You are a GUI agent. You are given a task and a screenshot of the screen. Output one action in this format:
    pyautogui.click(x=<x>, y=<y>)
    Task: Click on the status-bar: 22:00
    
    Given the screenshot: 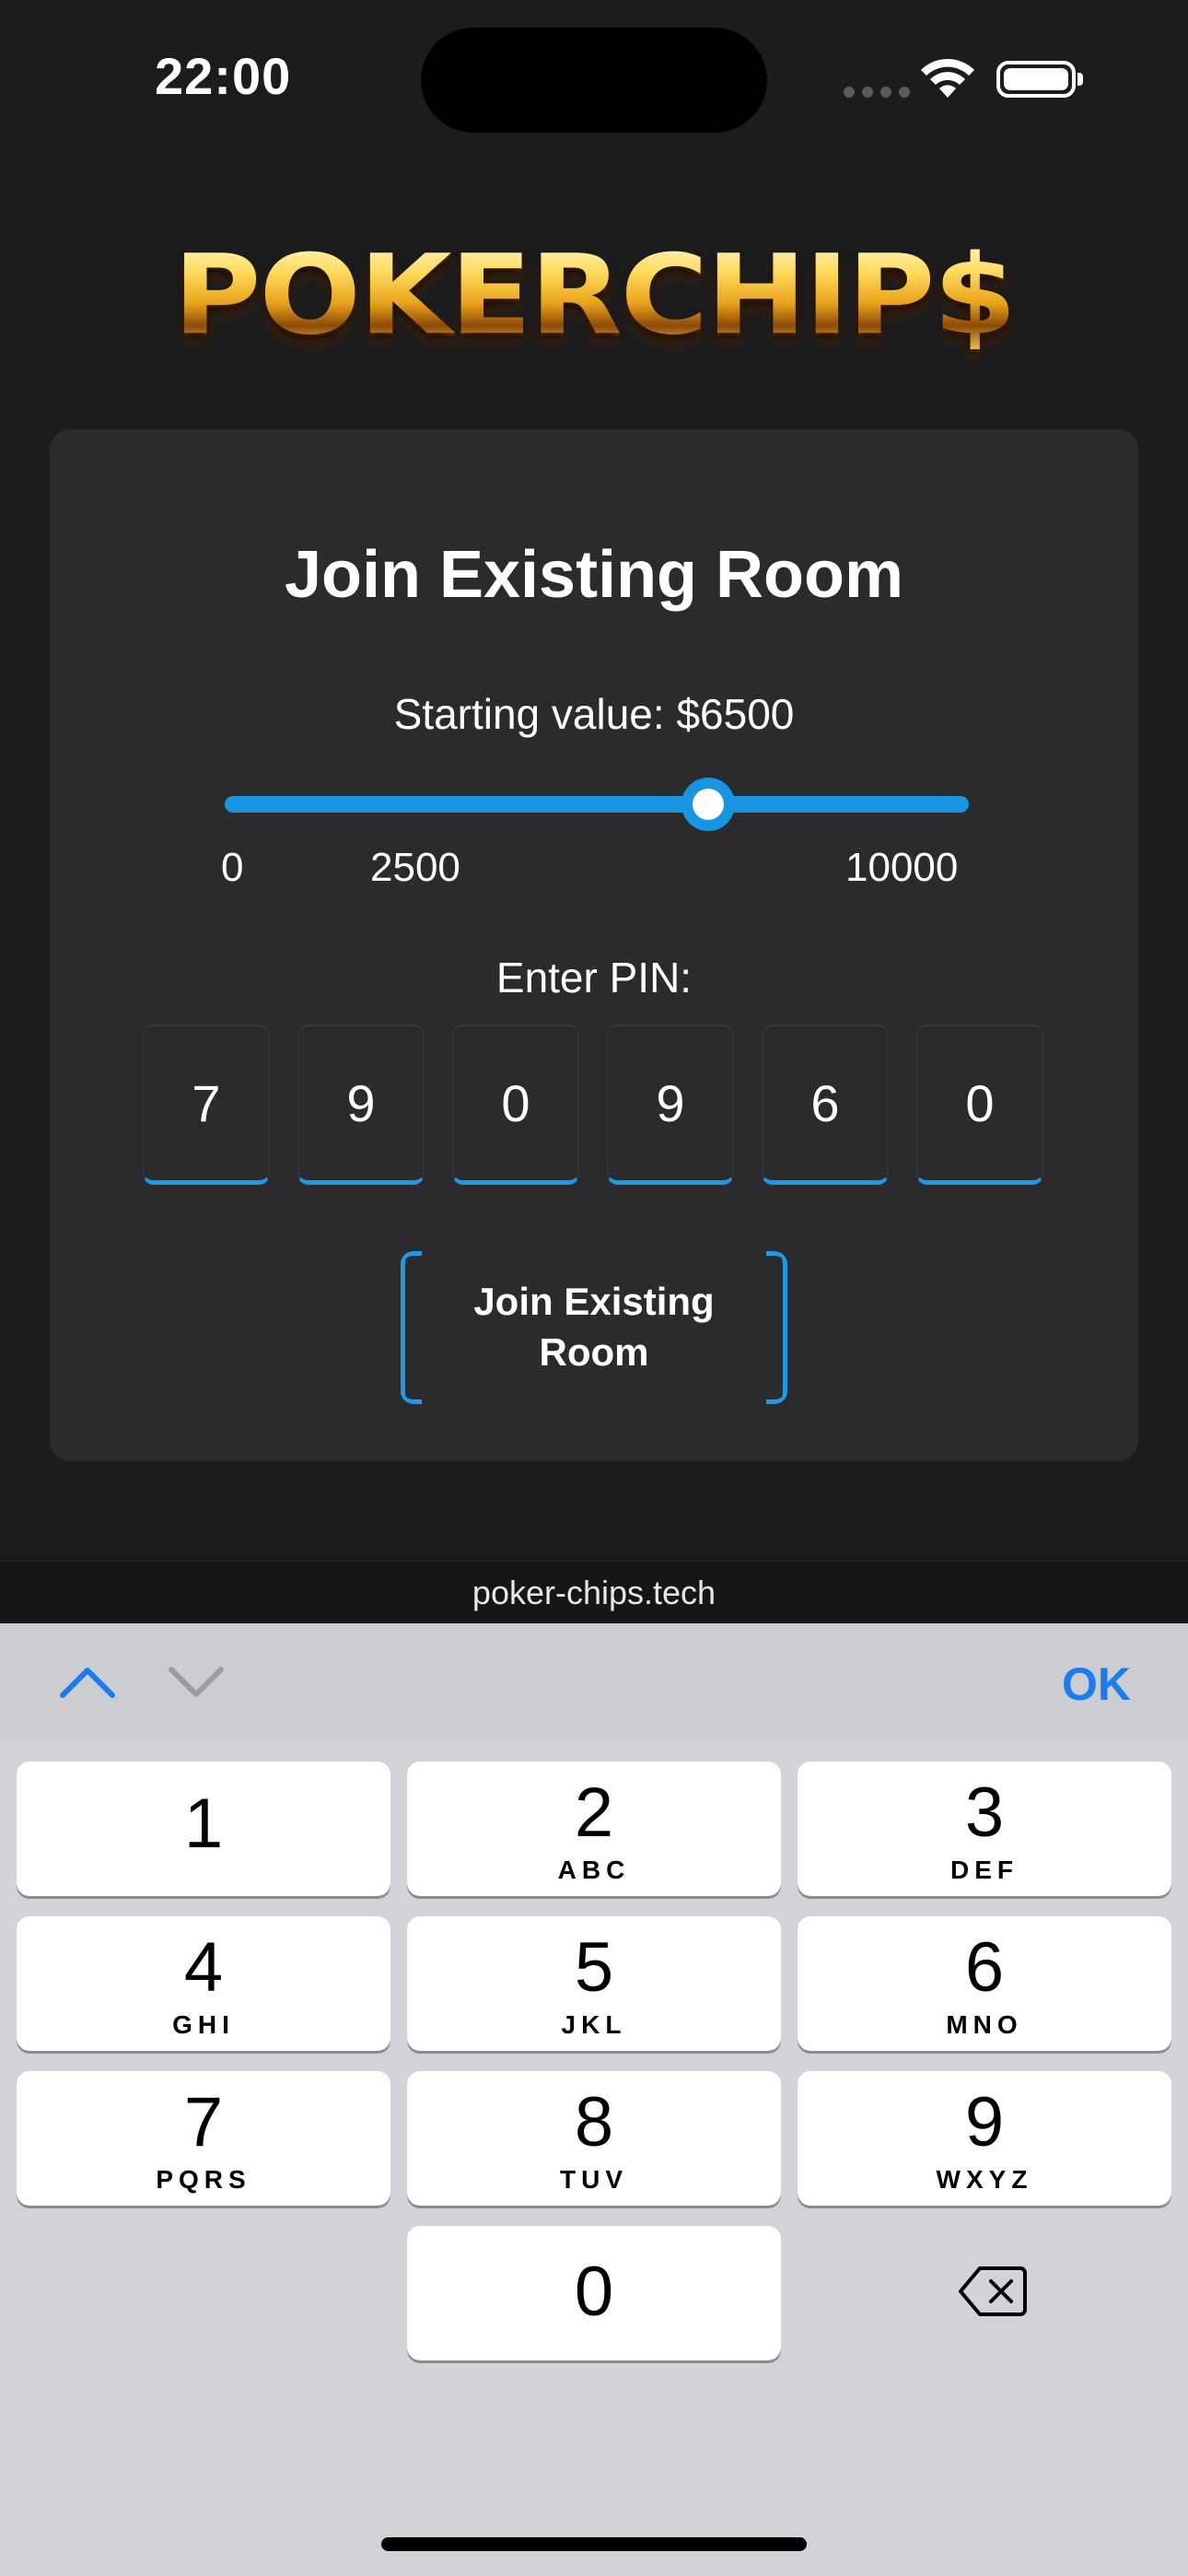 What is the action you would take?
    pyautogui.click(x=594, y=83)
    